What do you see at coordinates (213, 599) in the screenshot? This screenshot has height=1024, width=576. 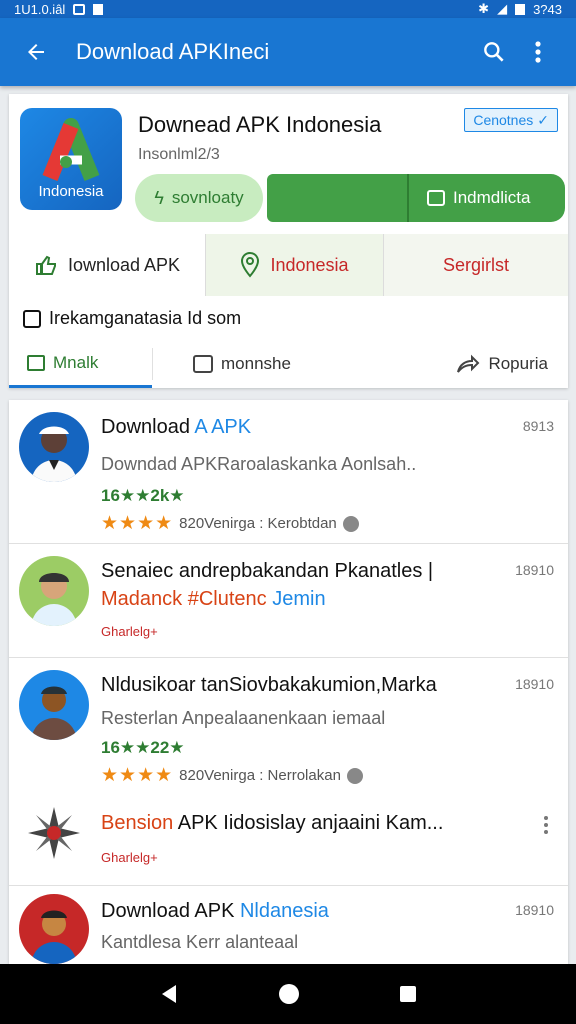 I see `item-subtitle: Madanck #Clutenc Jemin` at bounding box center [213, 599].